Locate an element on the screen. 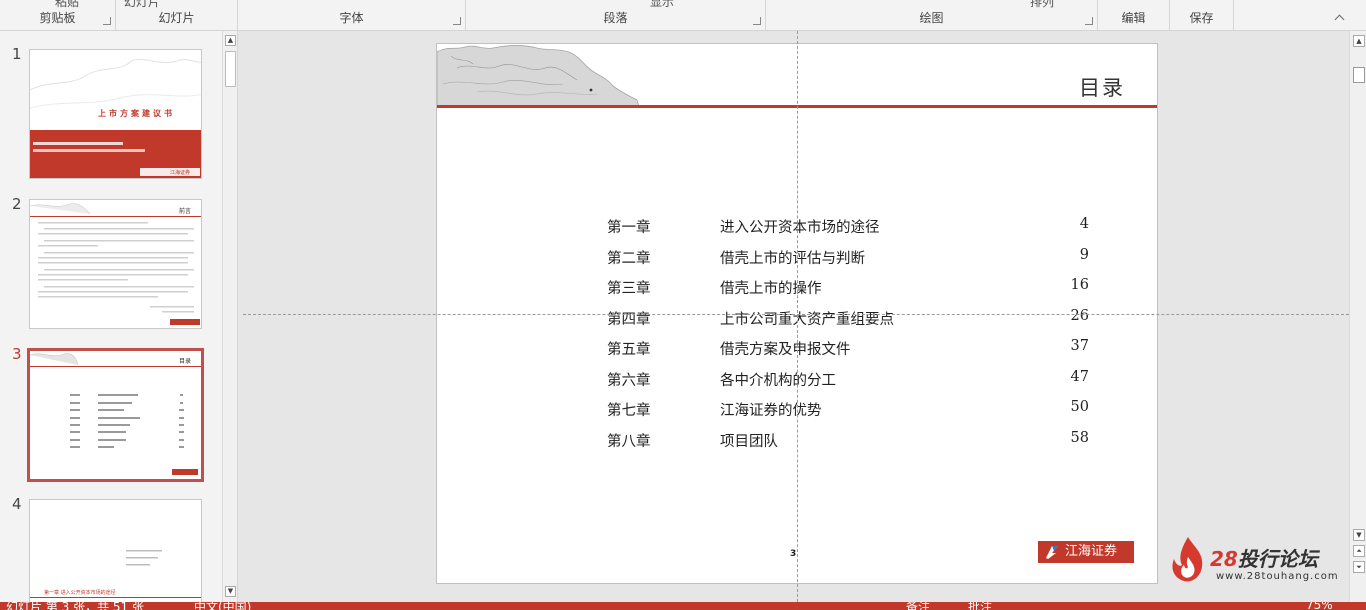  thumbnail-heading: 前言 is located at coordinates (184, 211).